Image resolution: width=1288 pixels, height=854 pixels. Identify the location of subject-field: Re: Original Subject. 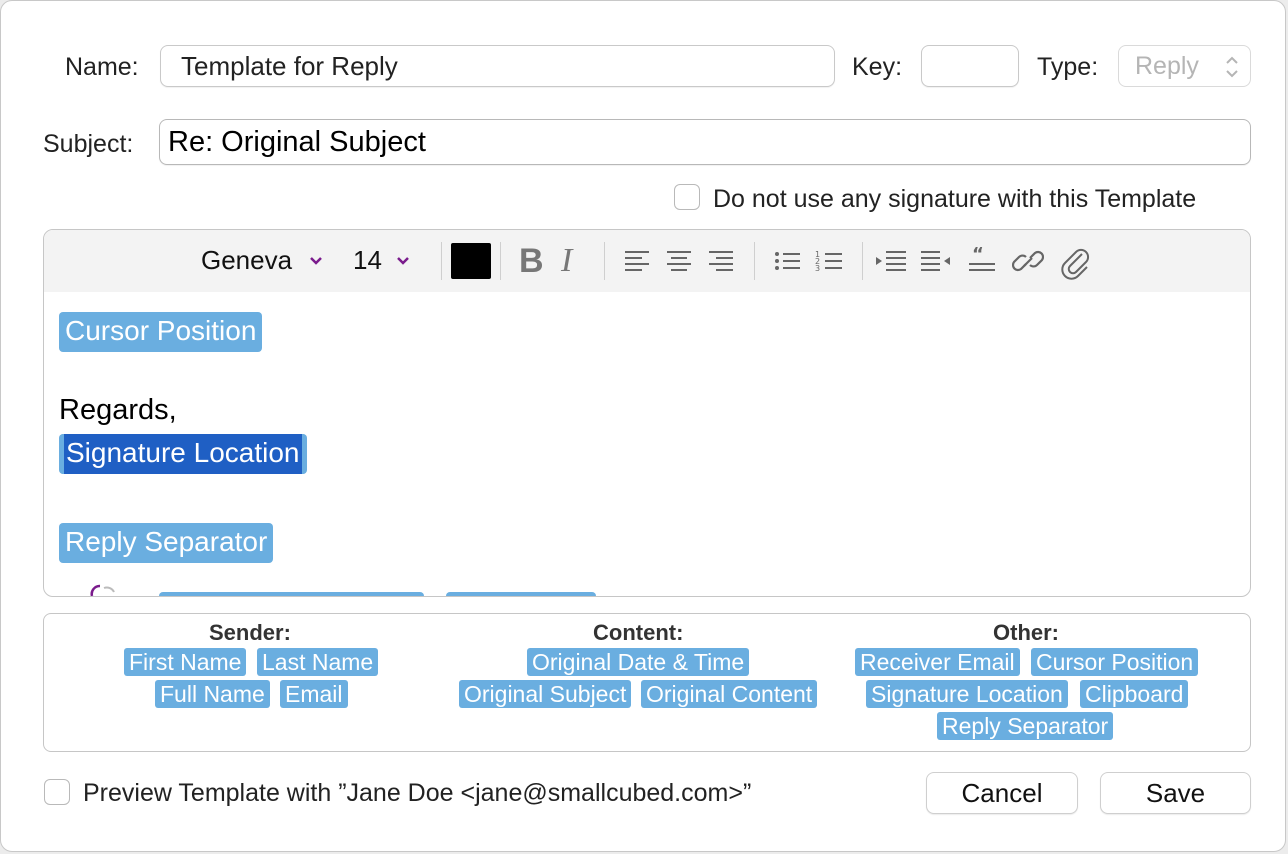
(705, 142).